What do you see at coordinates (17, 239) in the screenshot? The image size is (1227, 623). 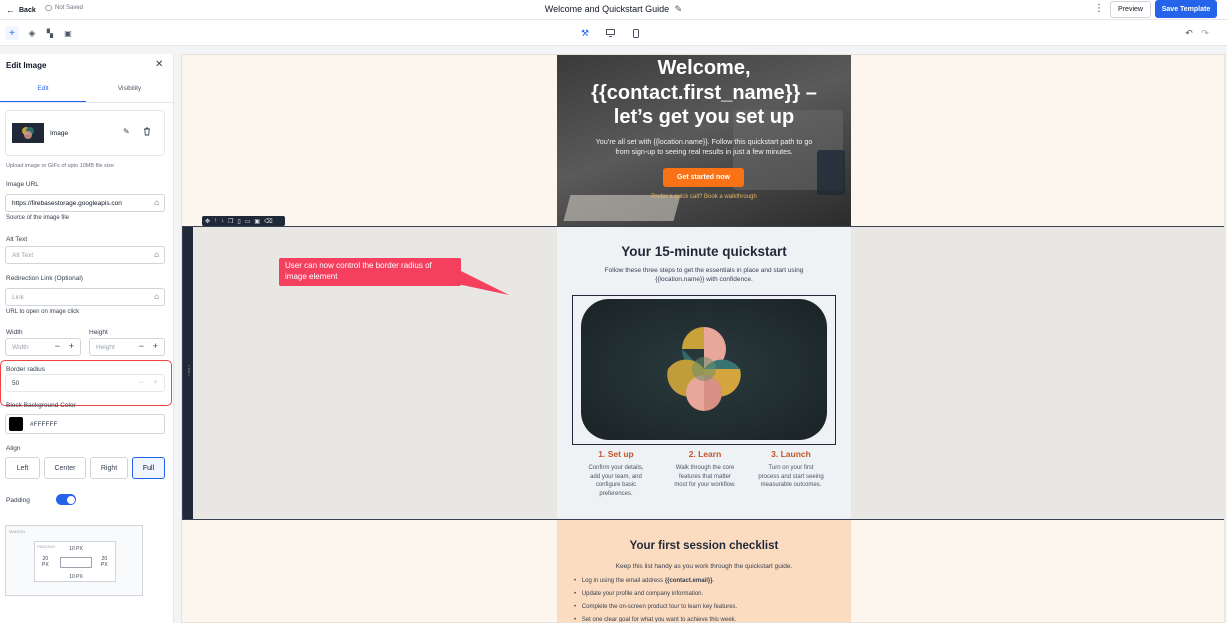 I see `alt-text-label: Alt Text` at bounding box center [17, 239].